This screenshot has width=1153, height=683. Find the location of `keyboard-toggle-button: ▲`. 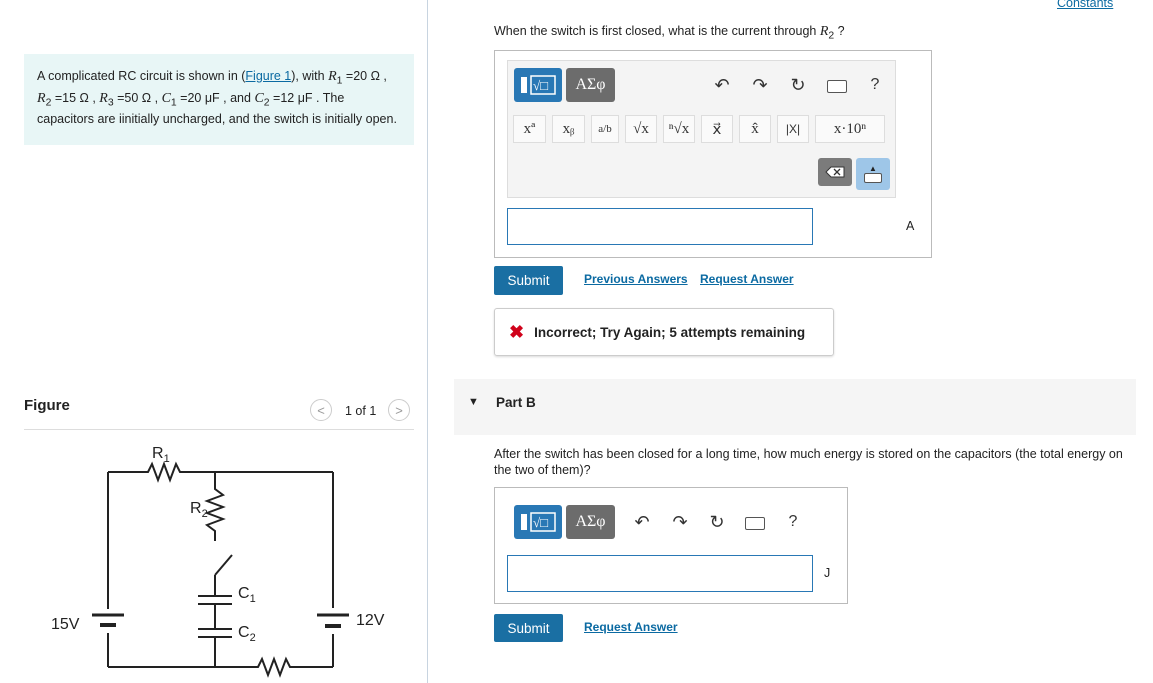

keyboard-toggle-button: ▲ is located at coordinates (873, 174).